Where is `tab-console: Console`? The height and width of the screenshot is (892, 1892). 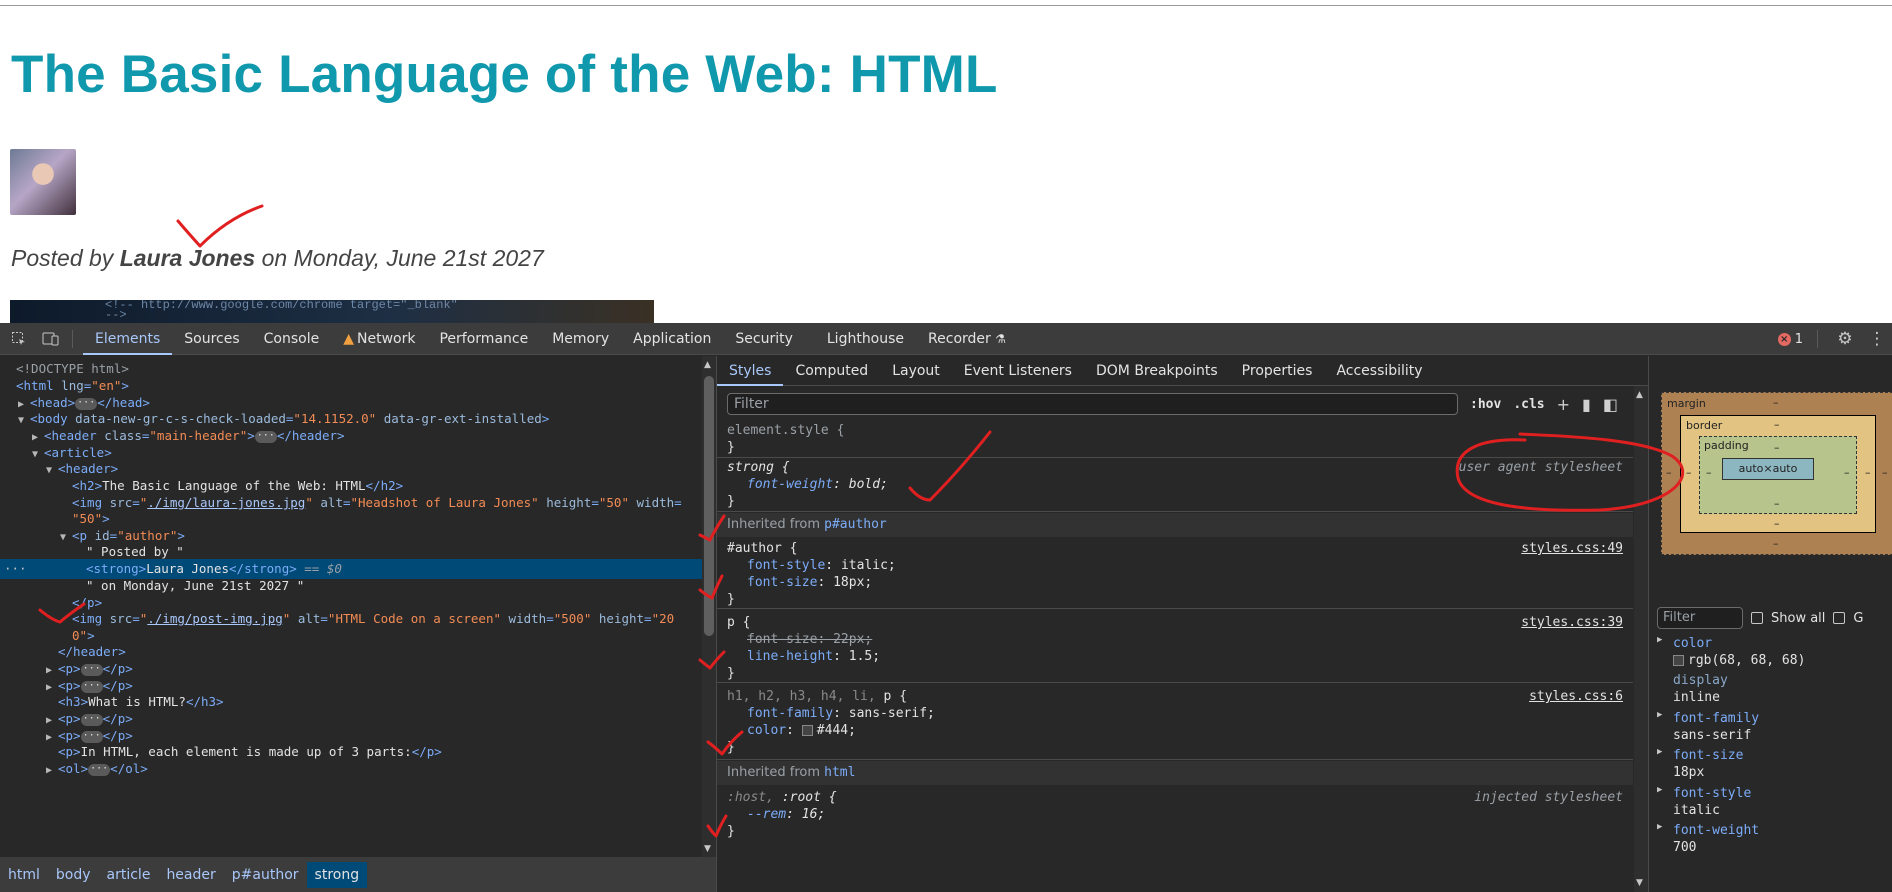 tab-console: Console is located at coordinates (292, 339).